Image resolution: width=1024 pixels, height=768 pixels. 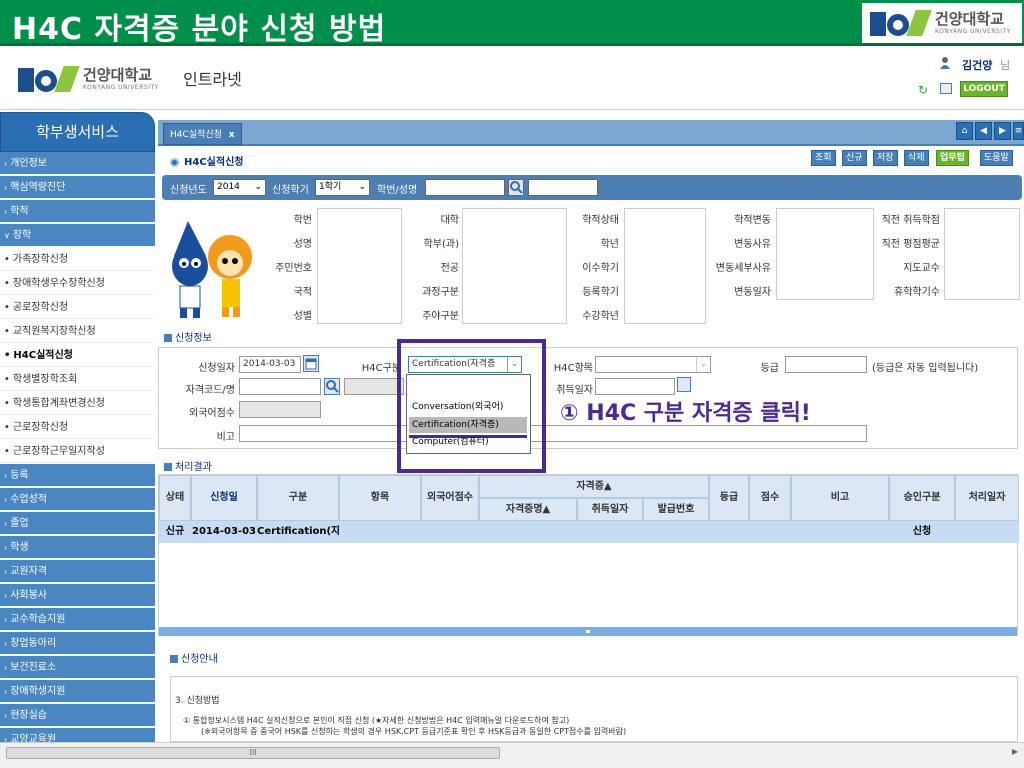 What do you see at coordinates (528, 509) in the screenshot?
I see `col-cert-name: 자격증명▲` at bounding box center [528, 509].